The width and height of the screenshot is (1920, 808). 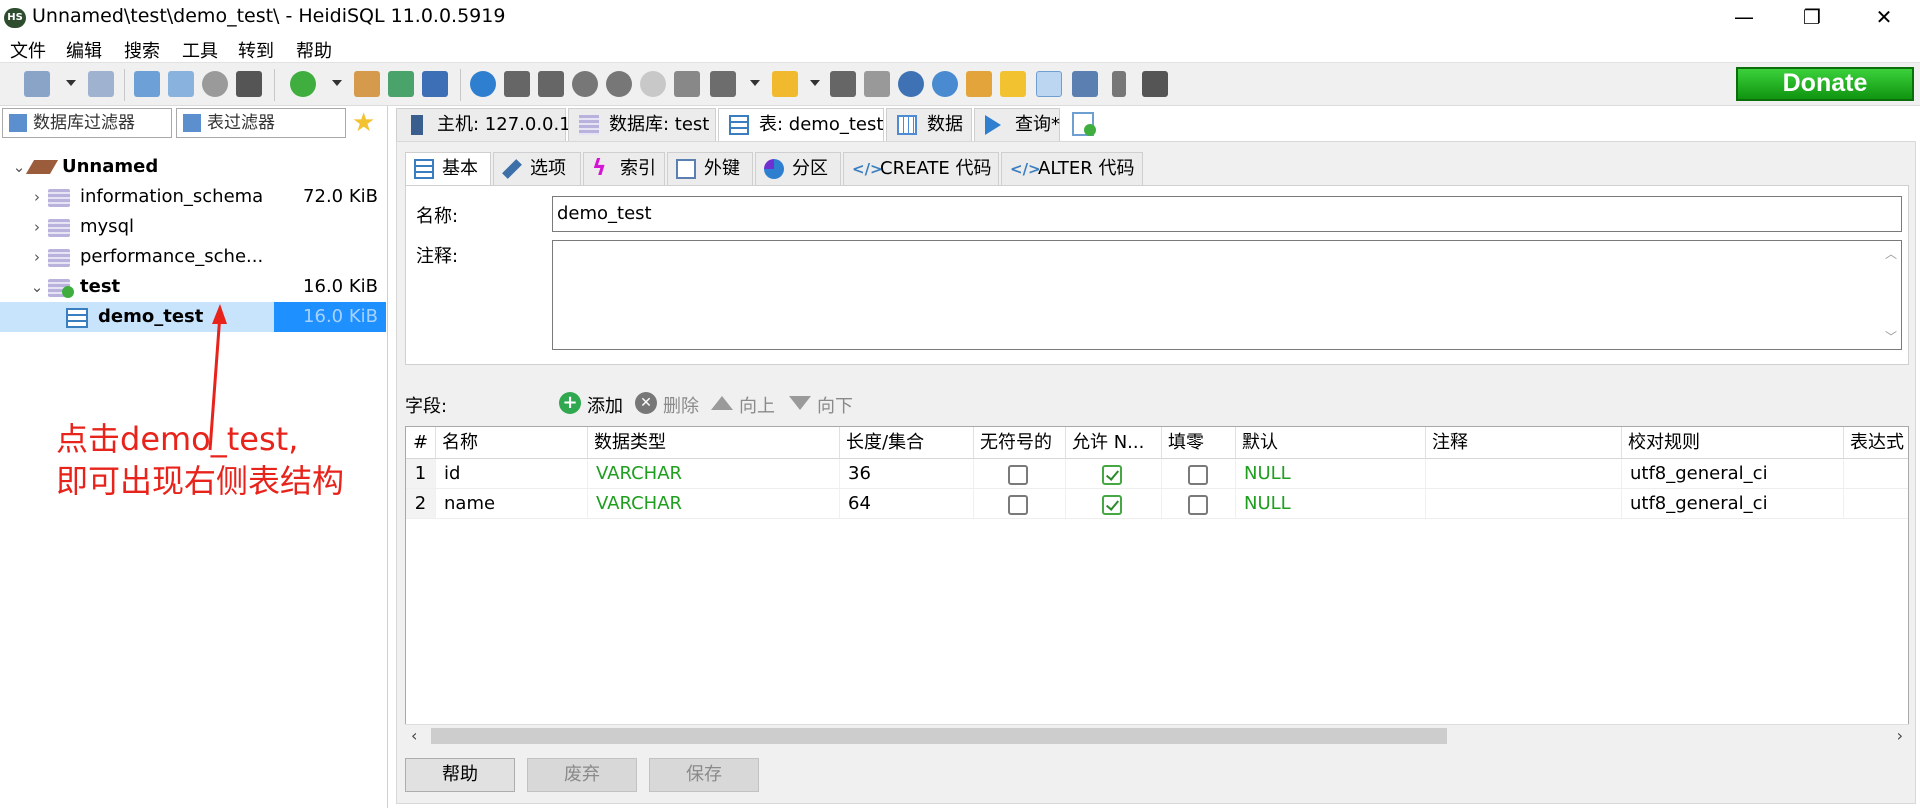 I want to click on star-icon: ★, so click(x=363, y=123).